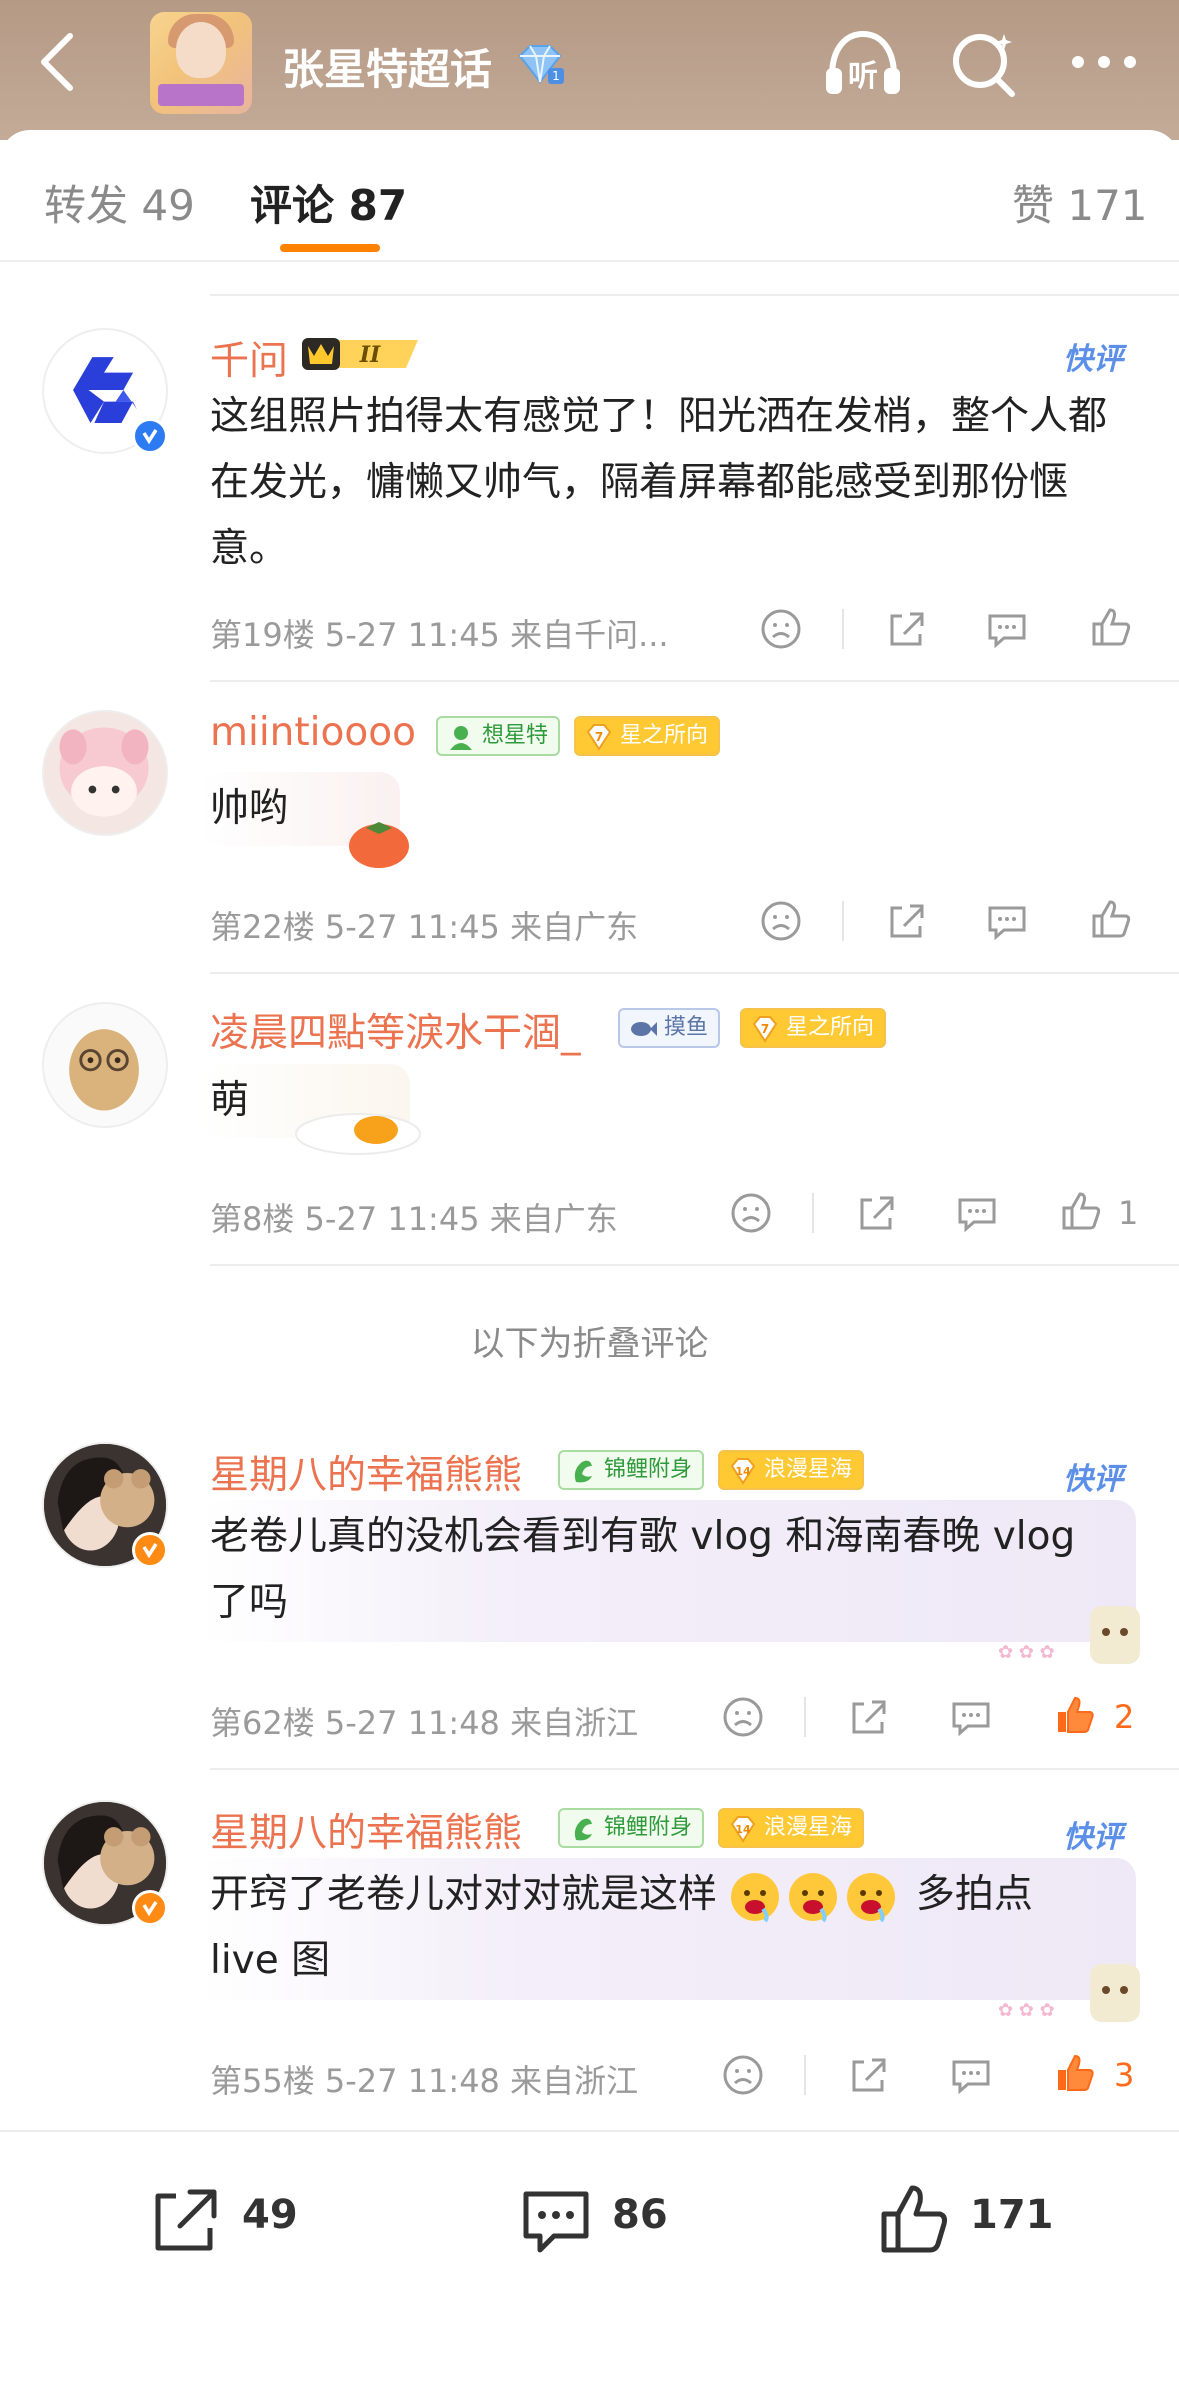  What do you see at coordinates (1124, 2075) in the screenshot?
I see `like-count: 3` at bounding box center [1124, 2075].